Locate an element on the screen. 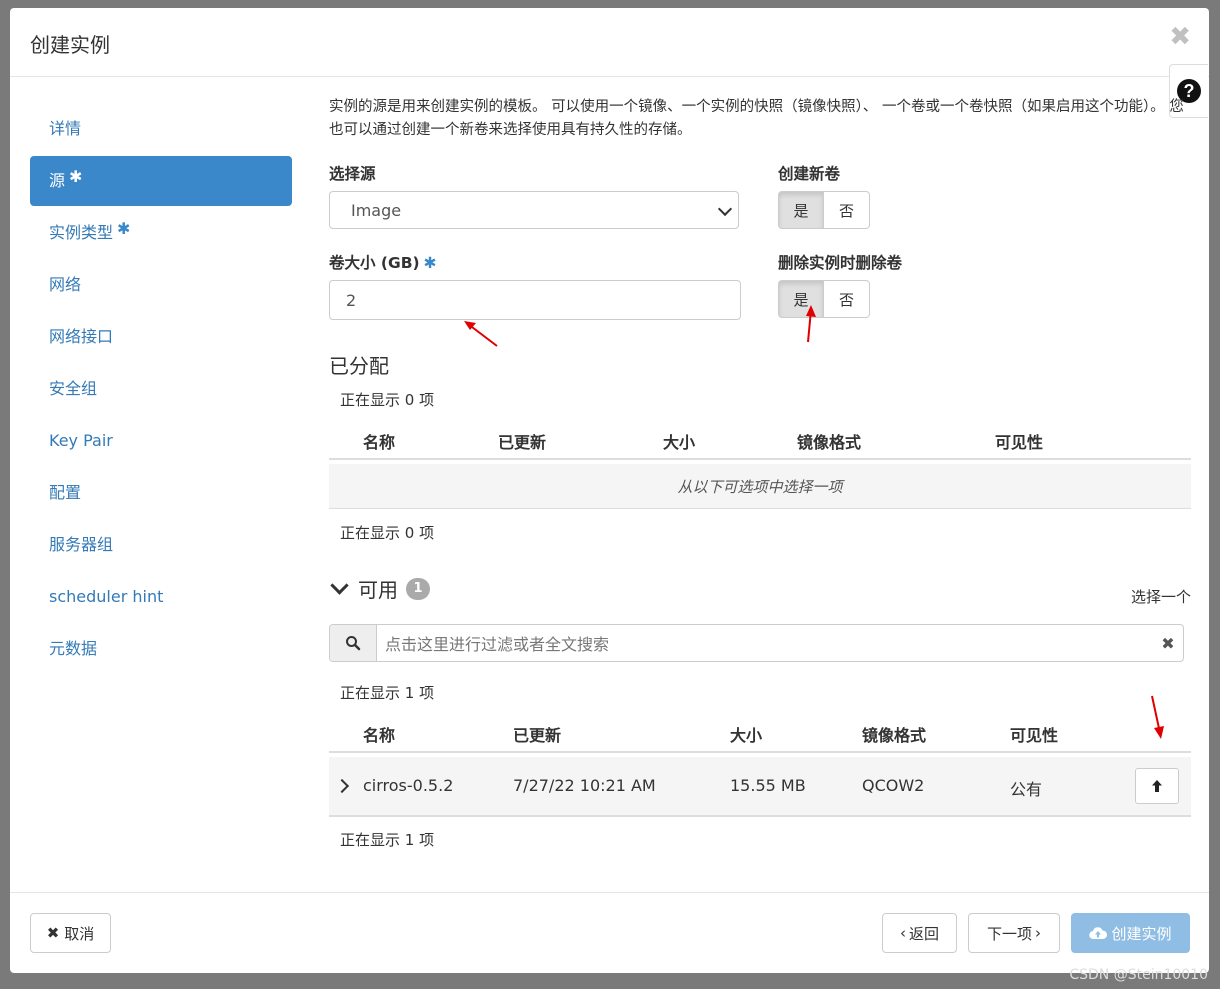 Image resolution: width=1220 pixels, height=989 pixels. back-label: 返回 is located at coordinates (923, 933).